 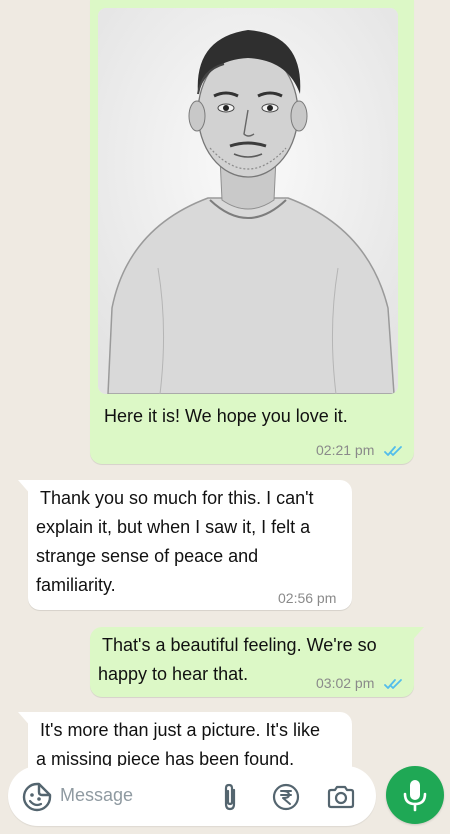 I want to click on attach-icon, so click(x=230, y=797).